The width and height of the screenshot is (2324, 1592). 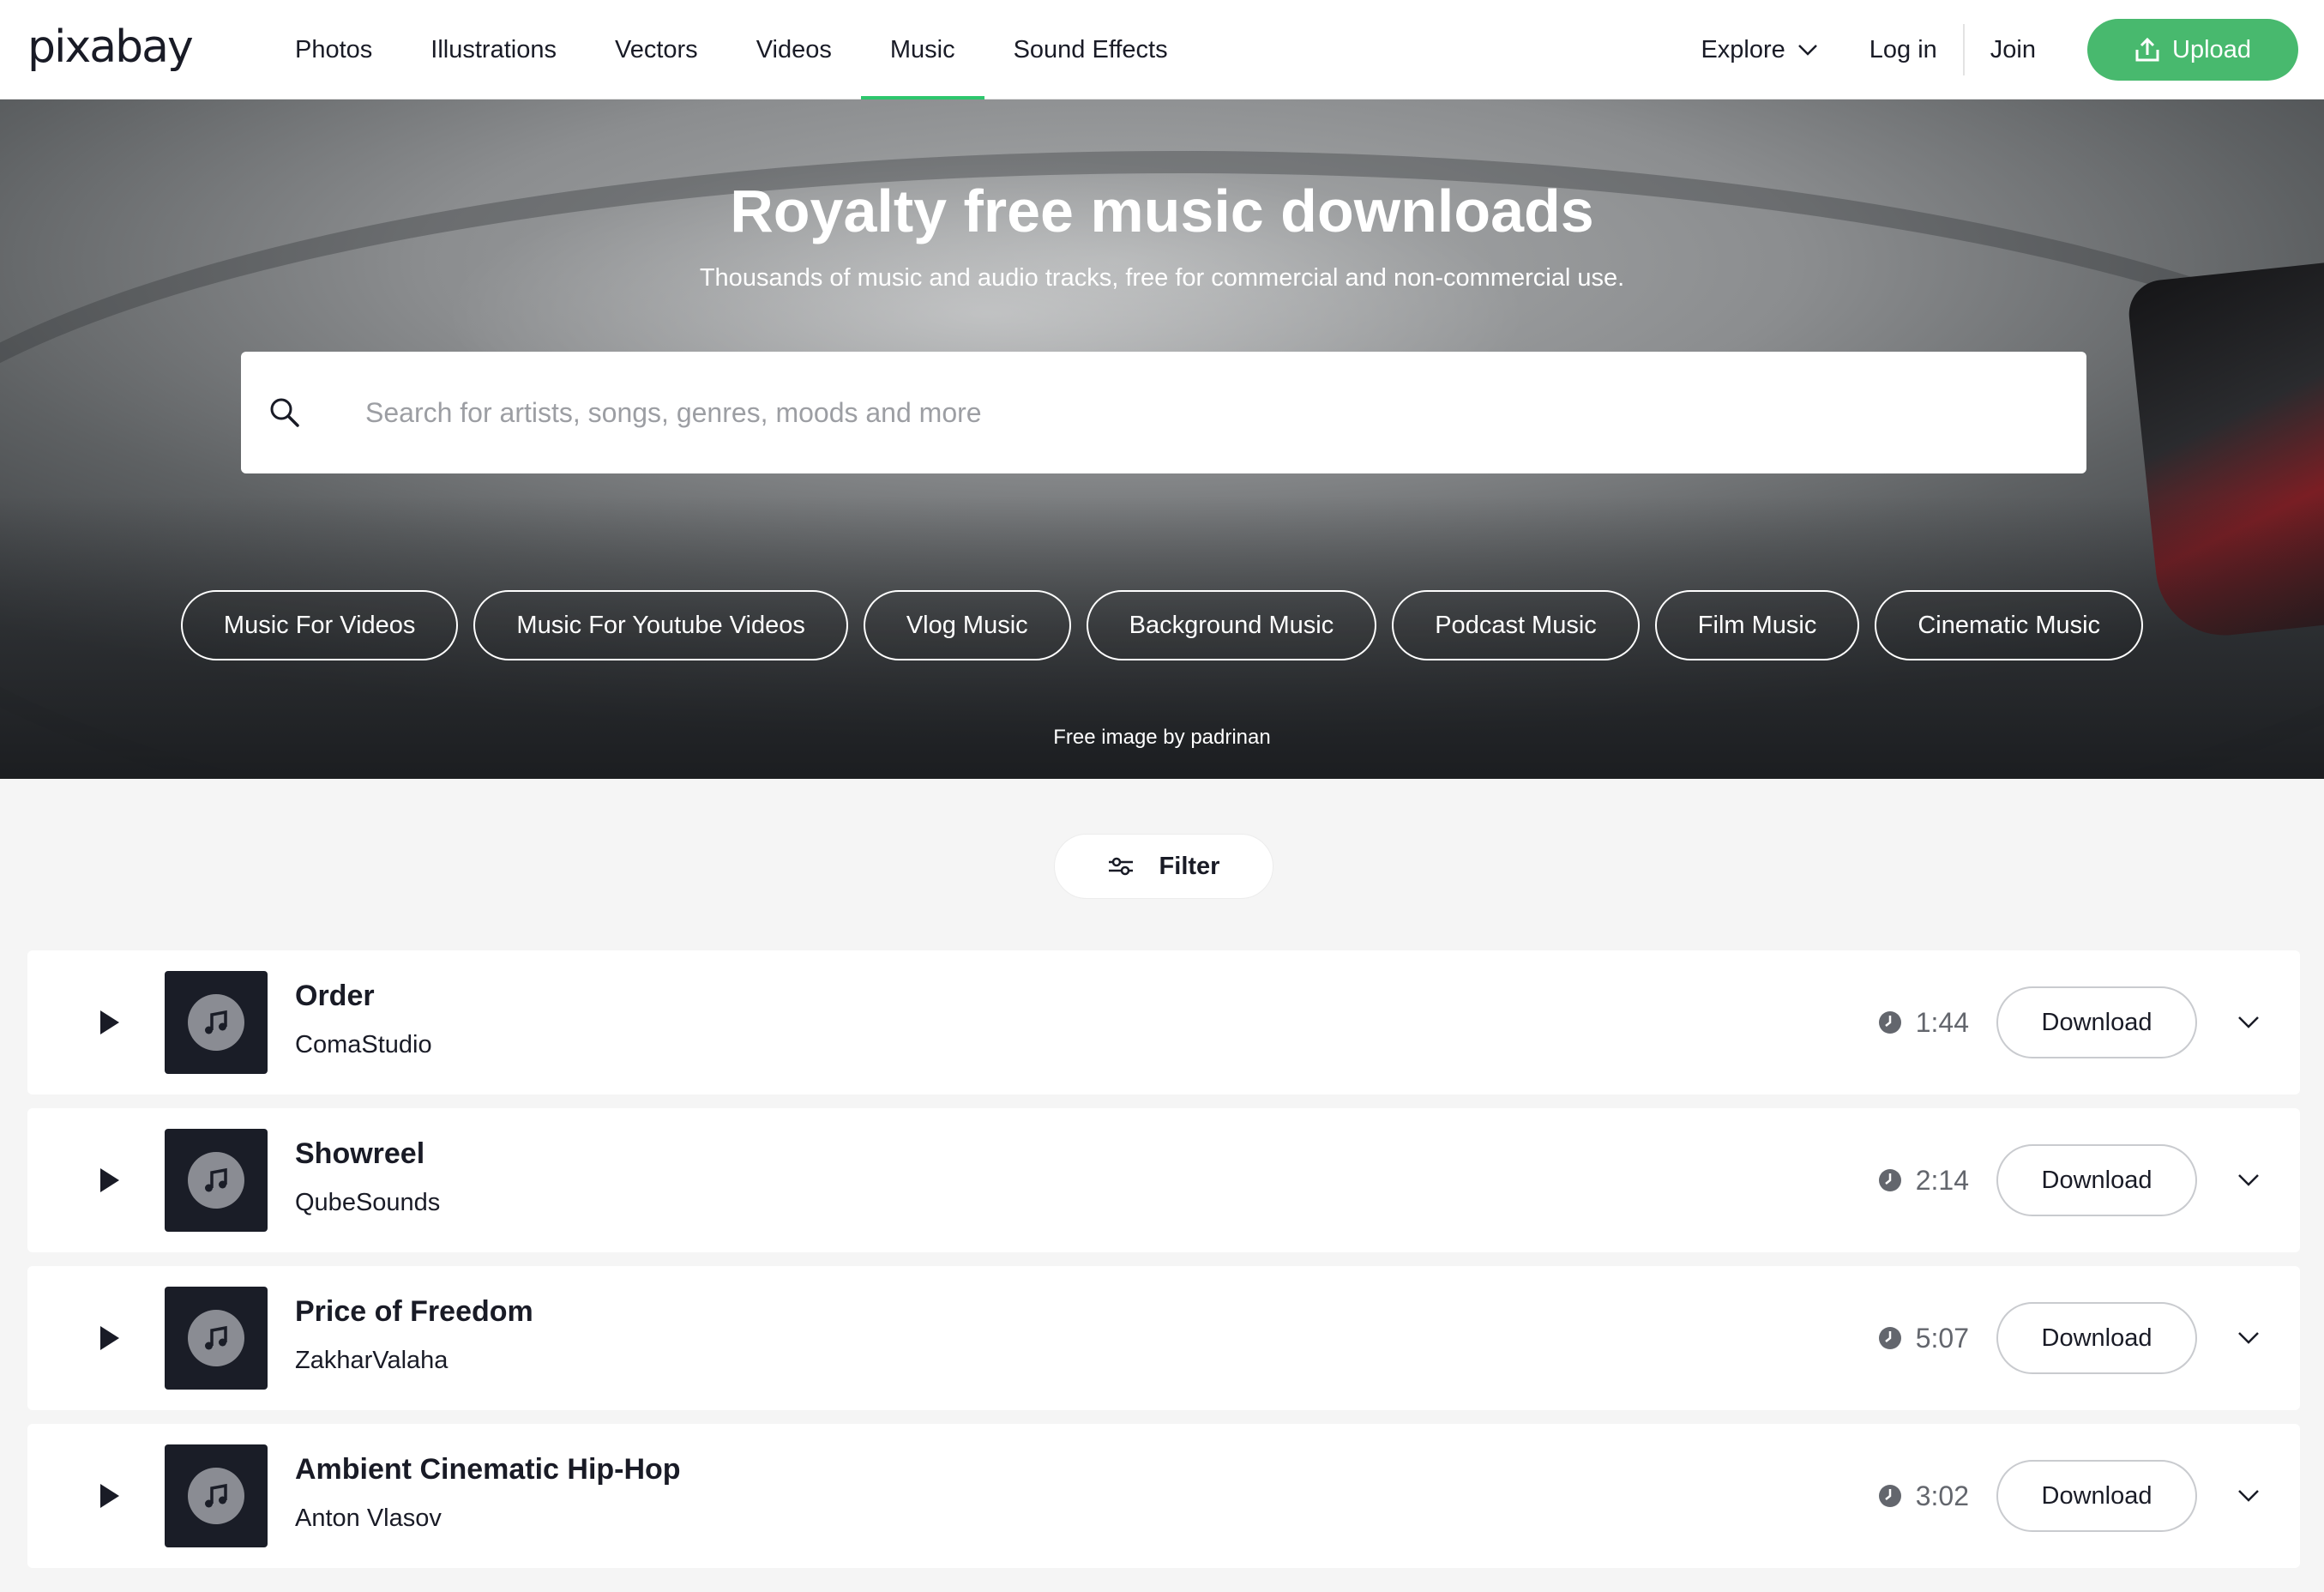 I want to click on track-artist: Anton Vlasov, so click(x=368, y=1519).